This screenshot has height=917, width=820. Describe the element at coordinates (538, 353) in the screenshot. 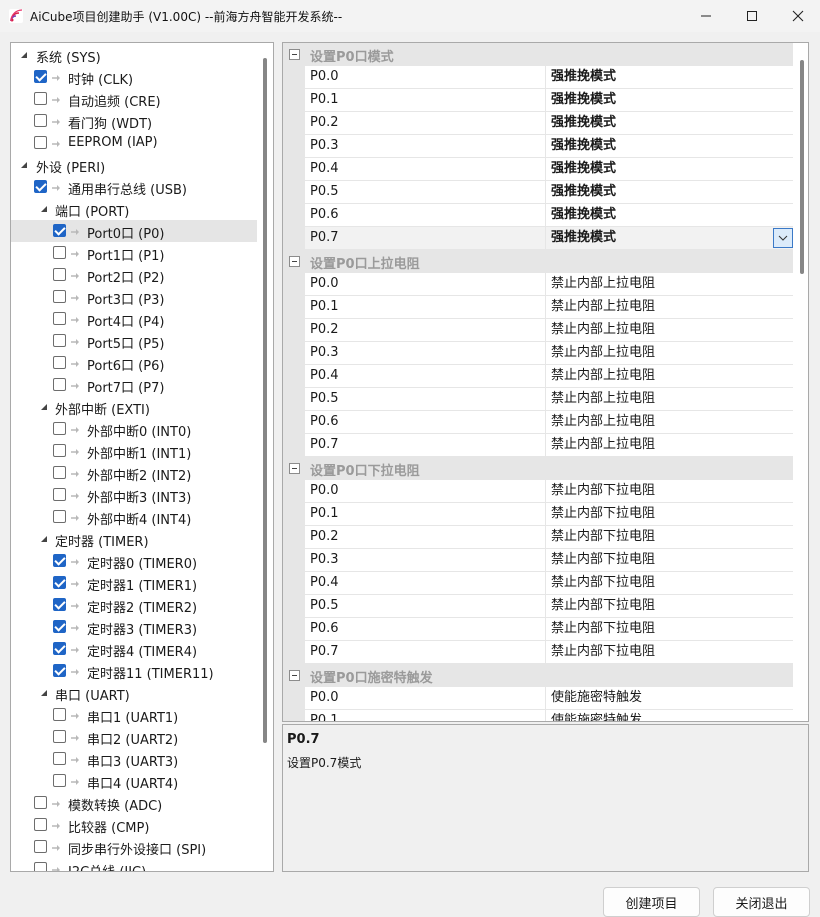

I see `property-row: P0.3 禁止内部上拉电阻` at that location.